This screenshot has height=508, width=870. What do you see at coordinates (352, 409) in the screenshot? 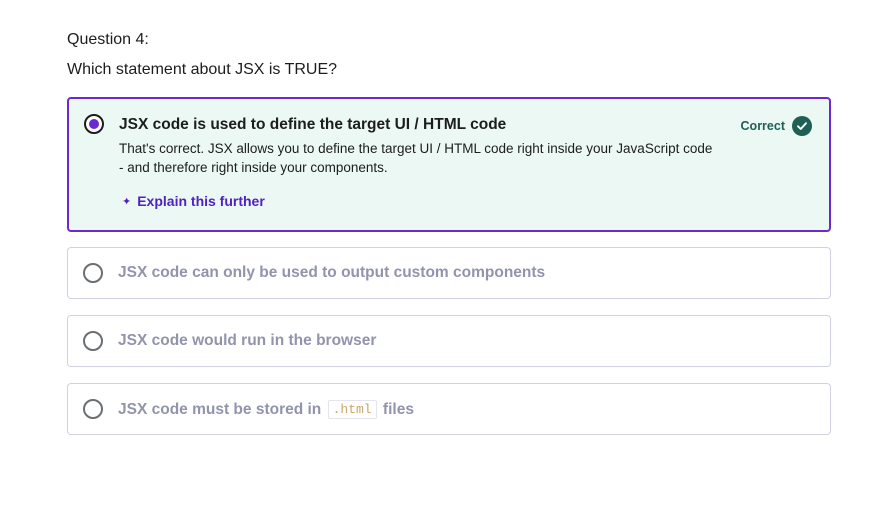
I see `code-chip: .html` at bounding box center [352, 409].